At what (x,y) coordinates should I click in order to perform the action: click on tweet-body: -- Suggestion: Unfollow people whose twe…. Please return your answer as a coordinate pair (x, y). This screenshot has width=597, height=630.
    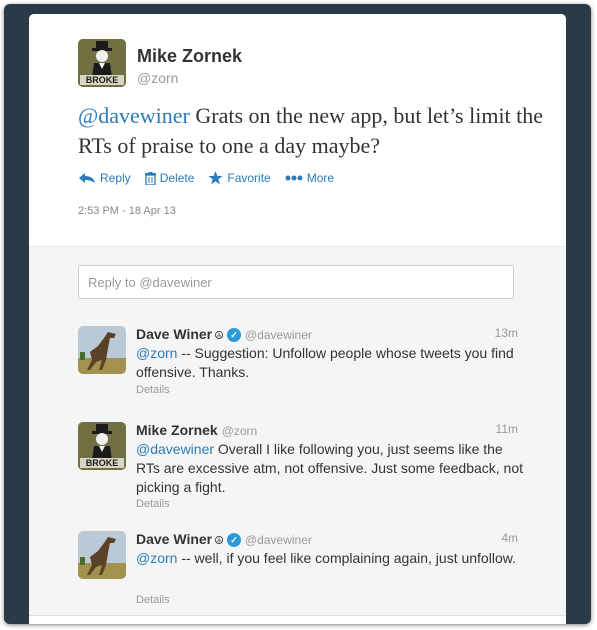
    Looking at the image, I should click on (325, 362).